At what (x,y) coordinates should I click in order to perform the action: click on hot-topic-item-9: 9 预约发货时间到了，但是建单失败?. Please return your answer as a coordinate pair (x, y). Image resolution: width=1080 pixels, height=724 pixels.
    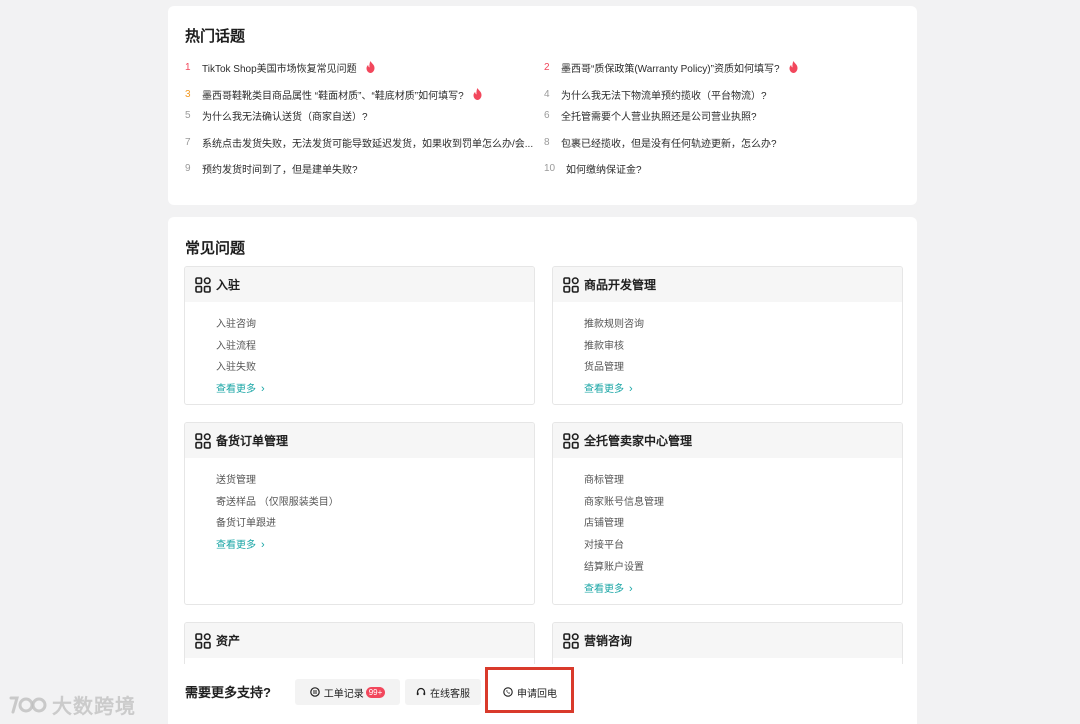
    Looking at the image, I should click on (271, 168).